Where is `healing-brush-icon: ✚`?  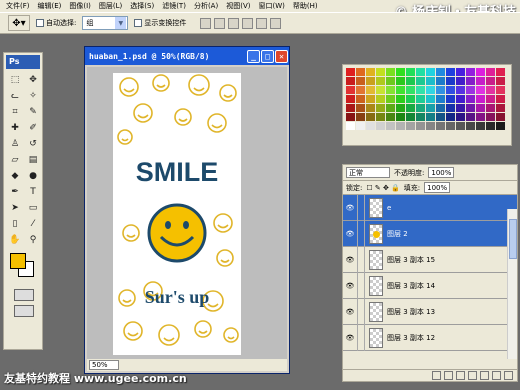
healing-brush-icon: ✚ is located at coordinates (15, 128).